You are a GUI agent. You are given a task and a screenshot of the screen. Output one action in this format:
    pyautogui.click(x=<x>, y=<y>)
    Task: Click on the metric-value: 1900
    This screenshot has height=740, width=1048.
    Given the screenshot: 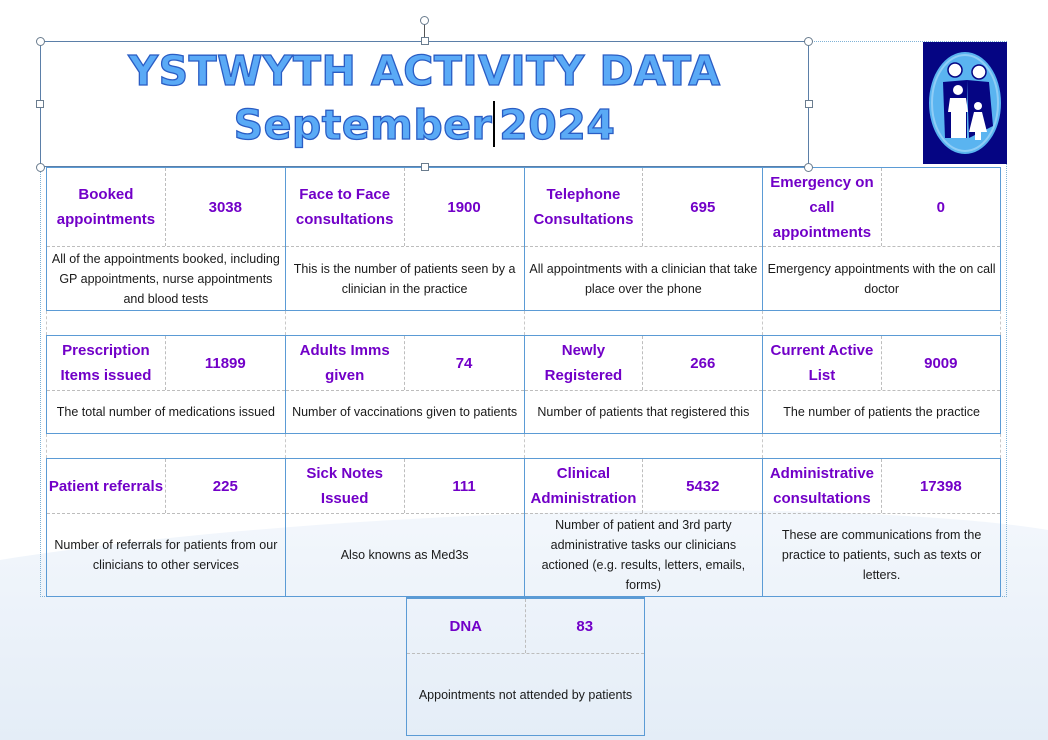 What is the action you would take?
    pyautogui.click(x=464, y=207)
    